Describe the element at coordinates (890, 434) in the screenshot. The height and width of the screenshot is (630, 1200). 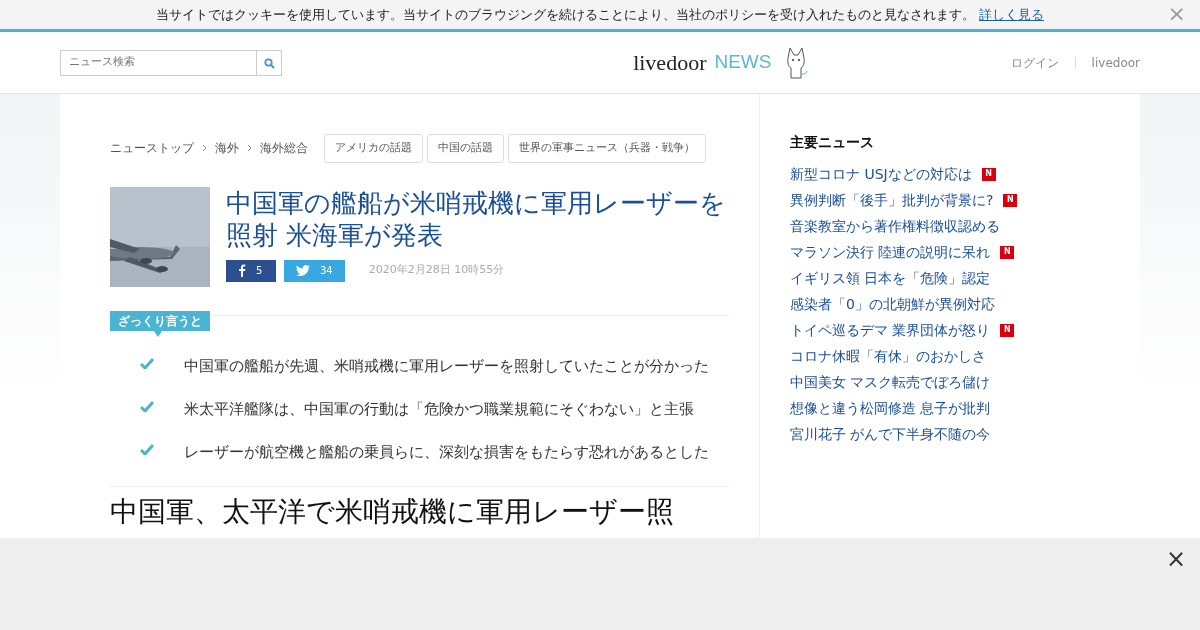
I see `news-link: 宮川花子 がんで下半身不随の今` at that location.